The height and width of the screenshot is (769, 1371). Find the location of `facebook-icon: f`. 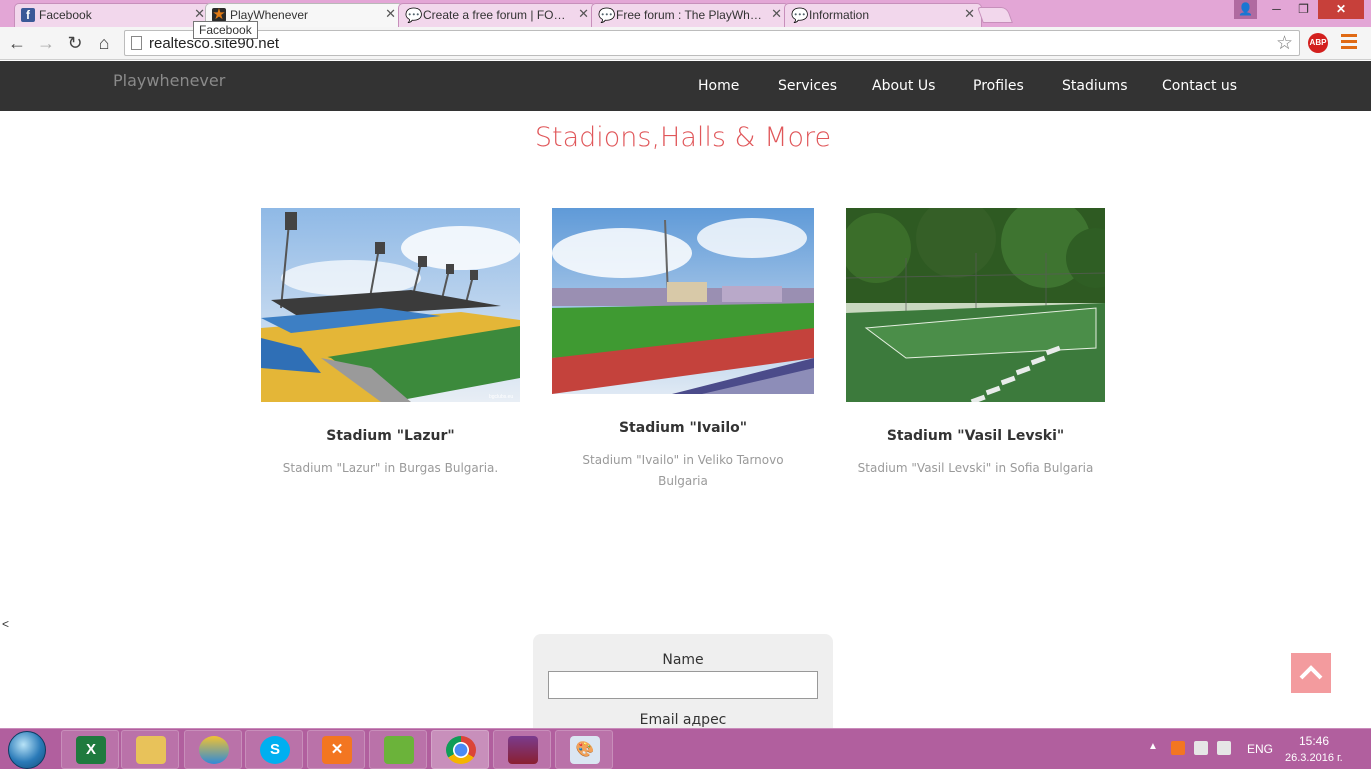

facebook-icon: f is located at coordinates (28, 15).